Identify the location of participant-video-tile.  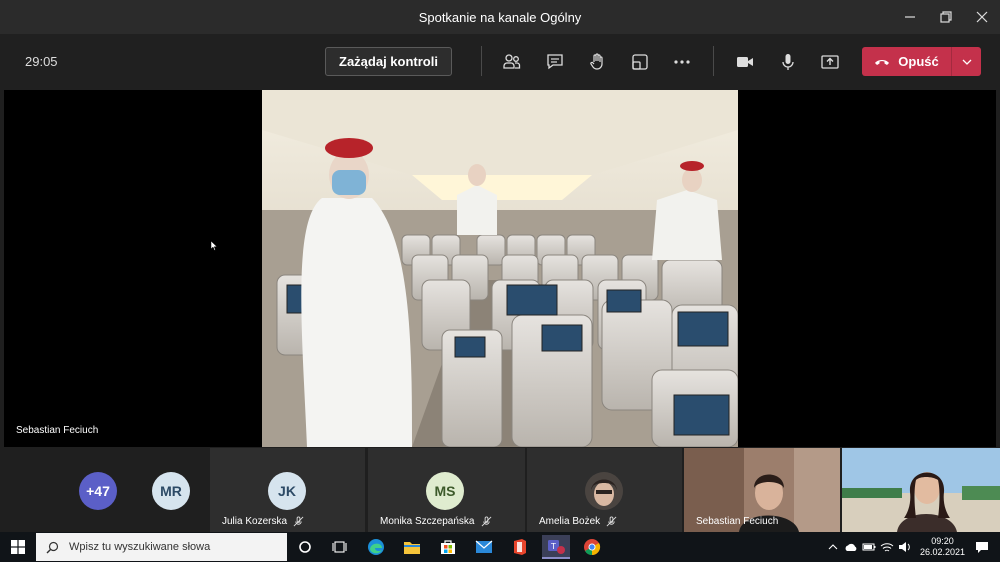
(921, 490).